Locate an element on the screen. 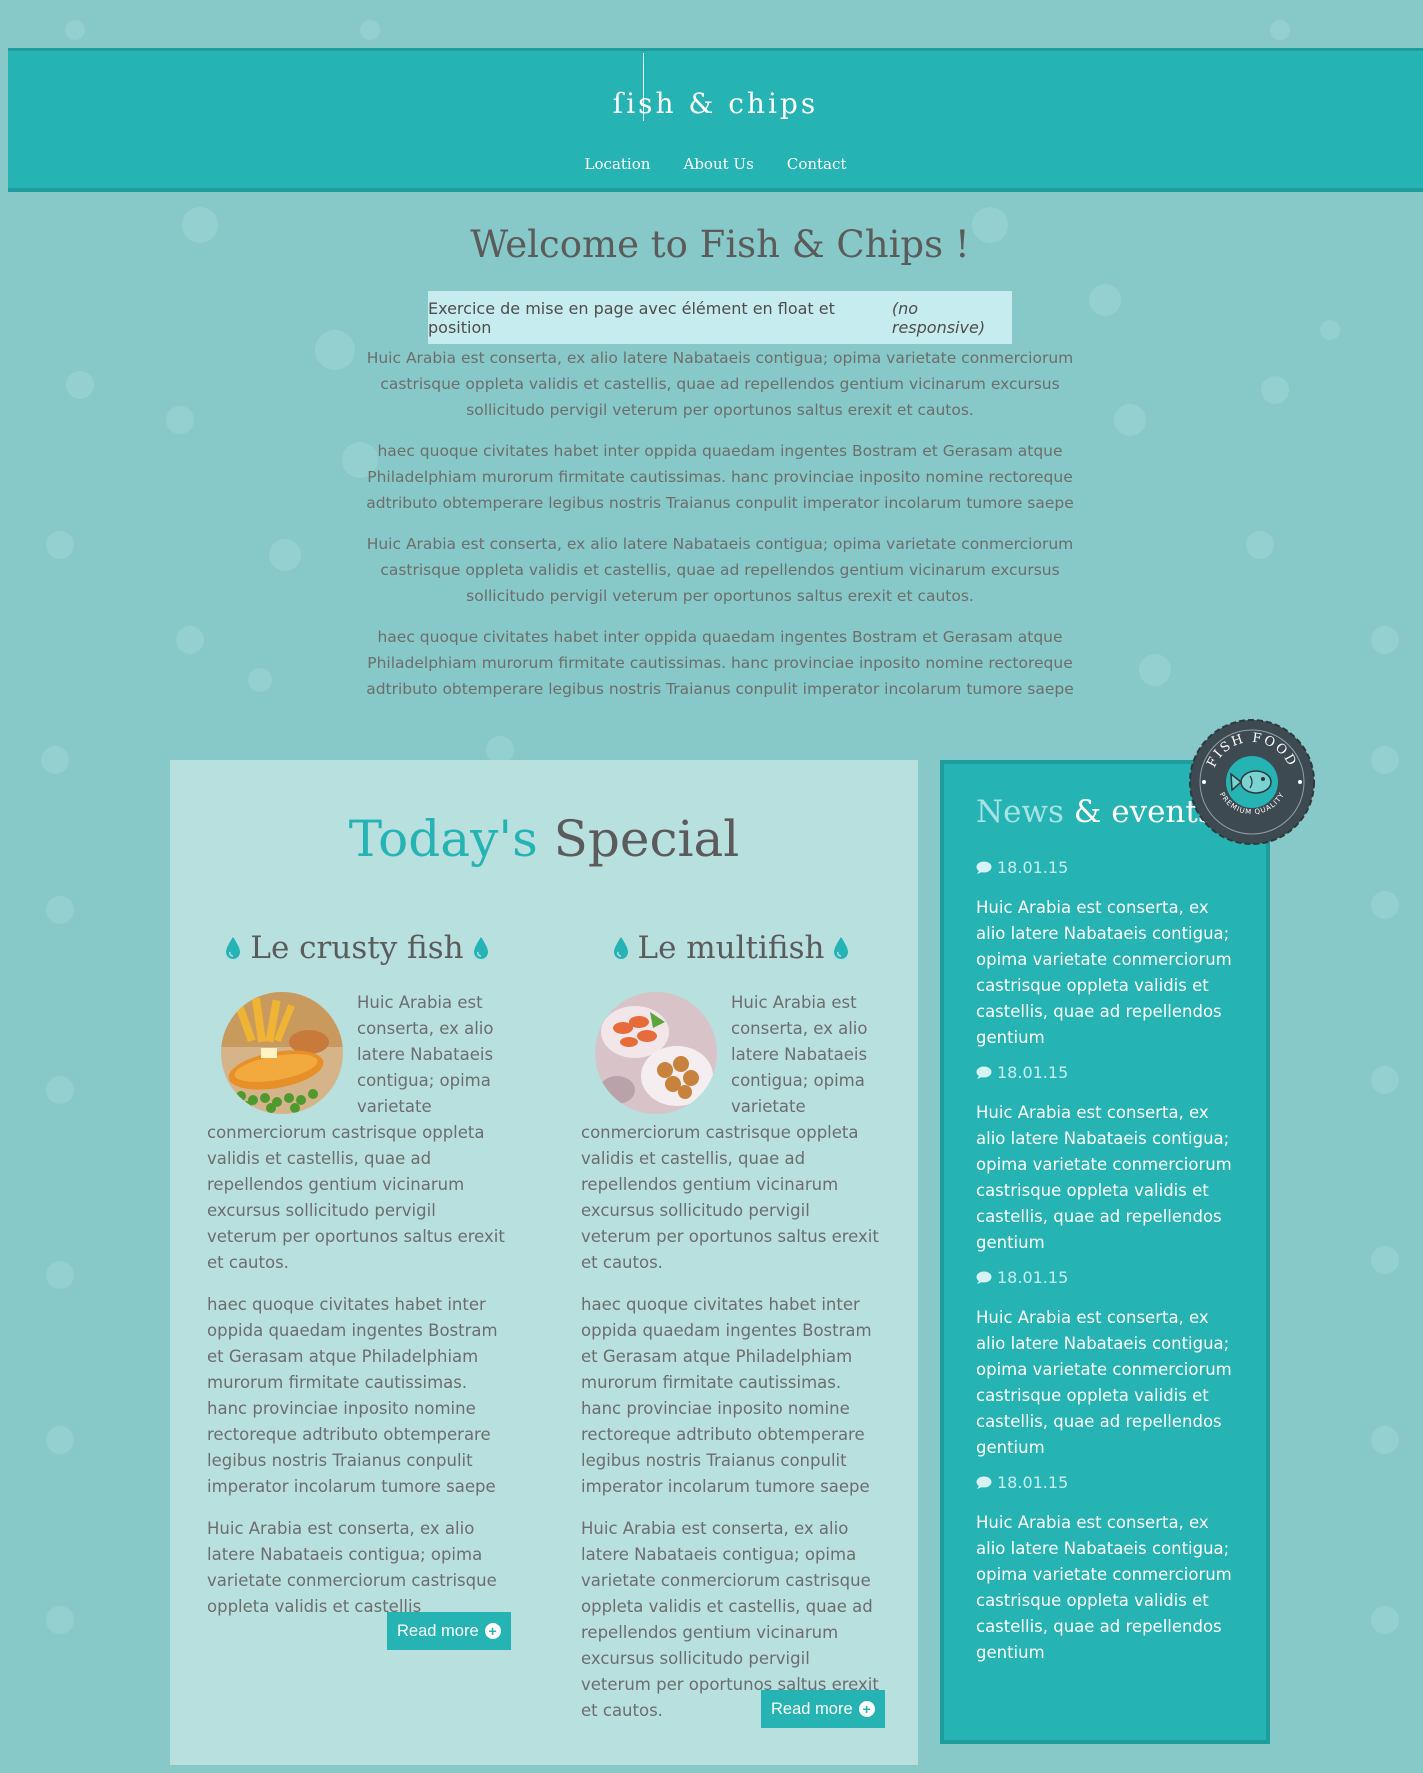  dish-title-text: Le multifish is located at coordinates (731, 948).